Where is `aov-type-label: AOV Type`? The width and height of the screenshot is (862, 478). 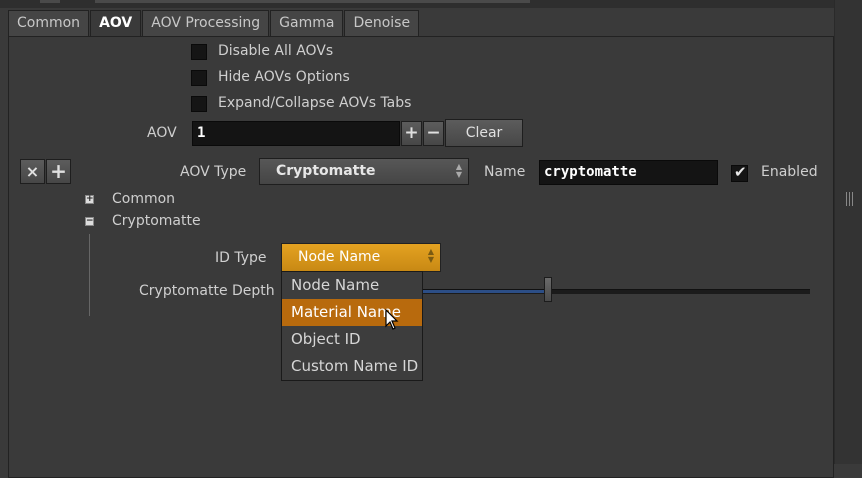
aov-type-label: AOV Type is located at coordinates (213, 172).